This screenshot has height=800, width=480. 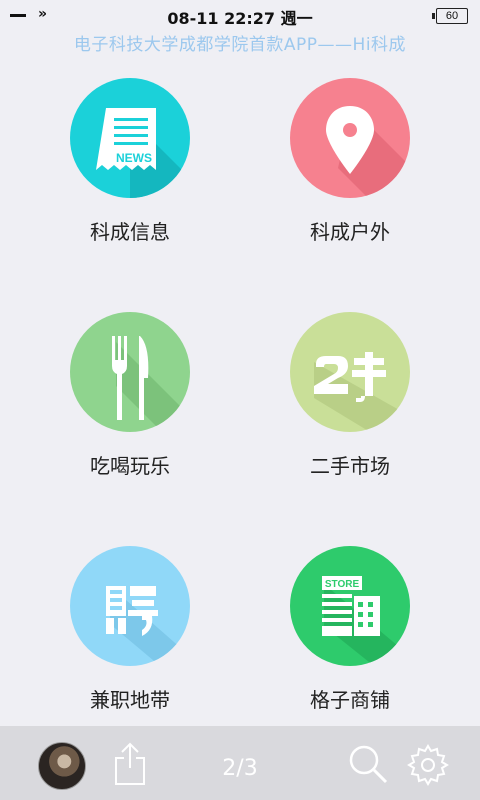 What do you see at coordinates (350, 232) in the screenshot?
I see `tile-label: 科成户外` at bounding box center [350, 232].